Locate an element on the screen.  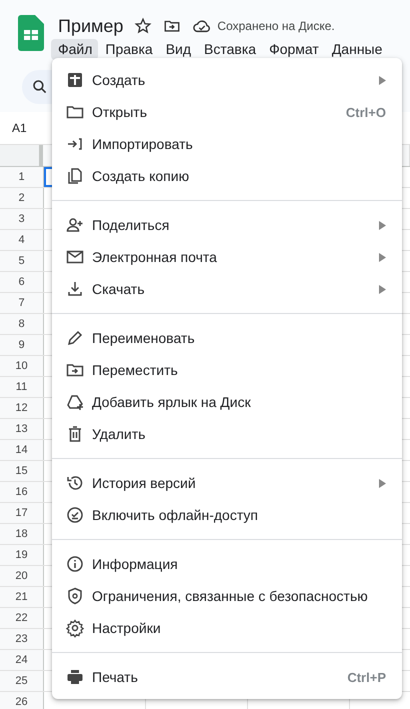
menu-bar-item: Вид is located at coordinates (178, 49).